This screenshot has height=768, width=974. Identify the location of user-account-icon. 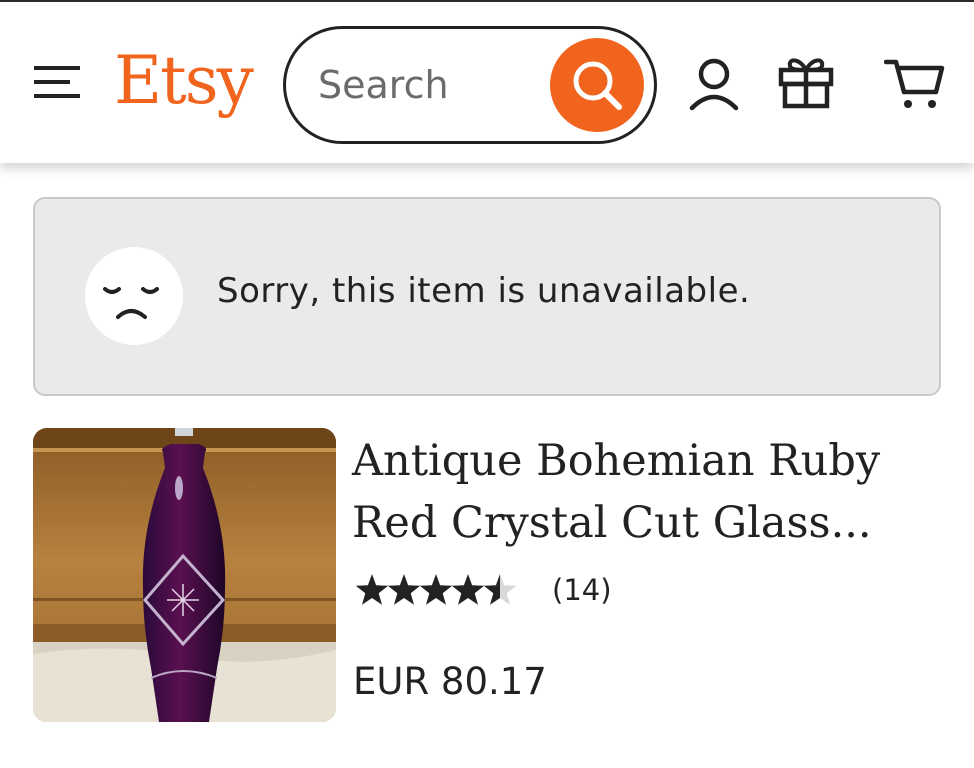
(714, 84).